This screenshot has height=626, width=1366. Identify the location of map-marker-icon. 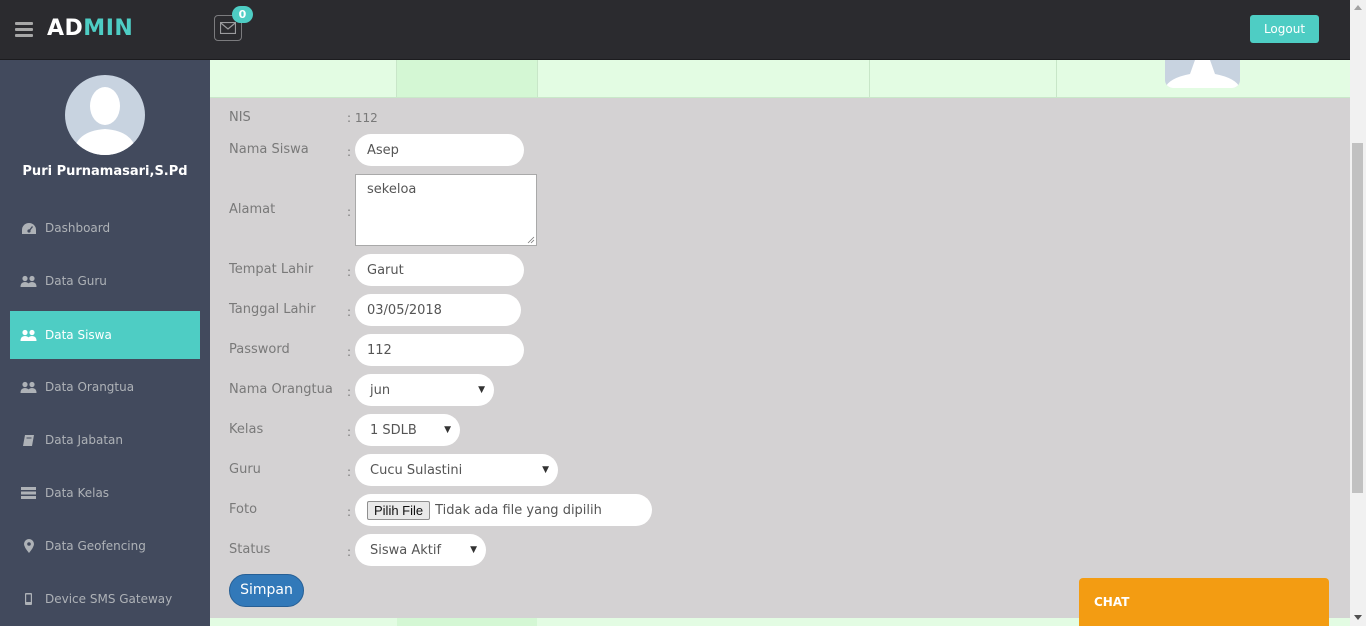
(28, 546).